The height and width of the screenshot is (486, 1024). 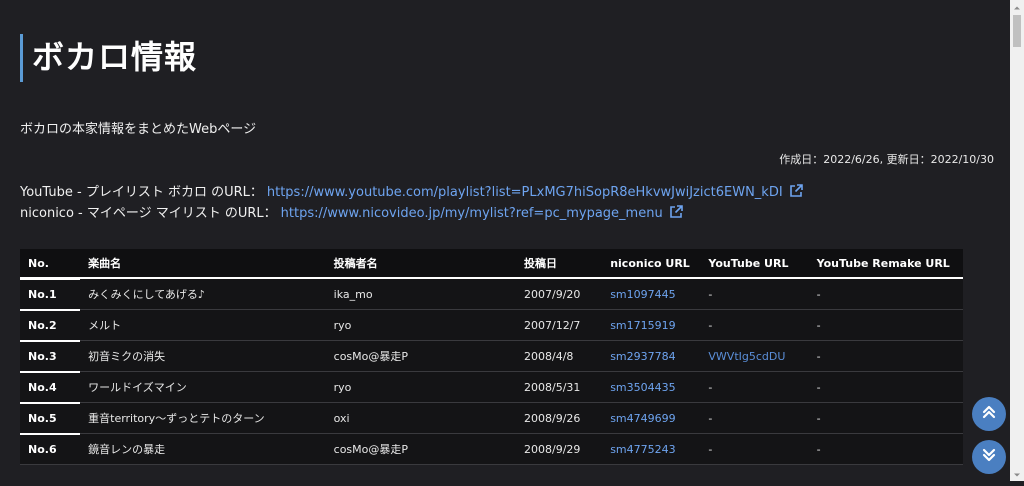 What do you see at coordinates (559, 294) in the screenshot?
I see `song-date: 2007/9/20` at bounding box center [559, 294].